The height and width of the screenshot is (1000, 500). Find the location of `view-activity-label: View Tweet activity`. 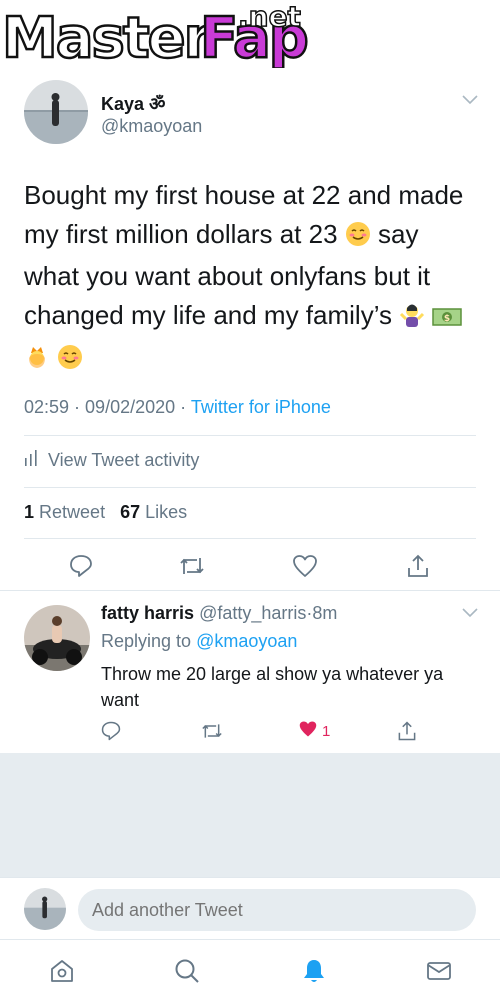

view-activity-label: View Tweet activity is located at coordinates (124, 460).